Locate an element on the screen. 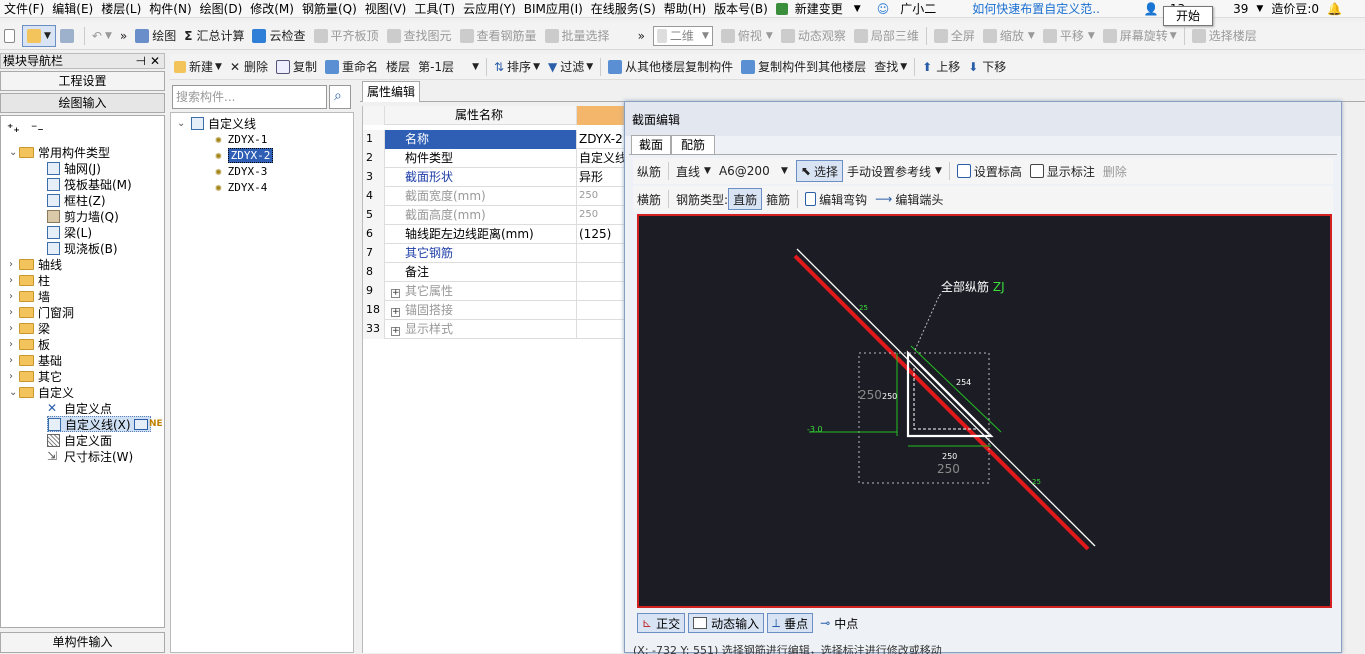  sum-button: Σ 汇总计算 is located at coordinates (214, 36).